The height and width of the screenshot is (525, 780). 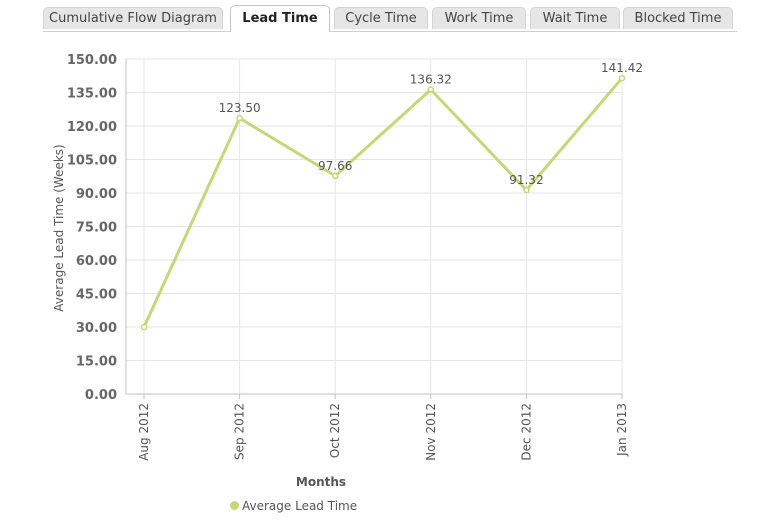 What do you see at coordinates (622, 68) in the screenshot?
I see `data-label: 141.42` at bounding box center [622, 68].